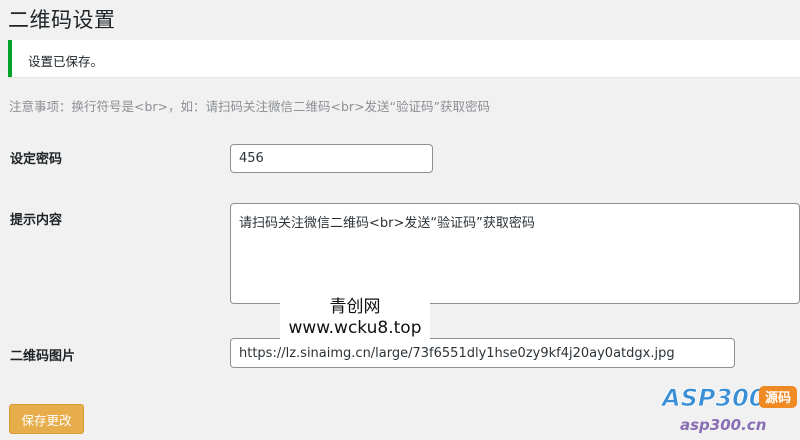 Image resolution: width=800 pixels, height=440 pixels. Describe the element at coordinates (251, 158) in the screenshot. I see `password-value: 456` at that location.